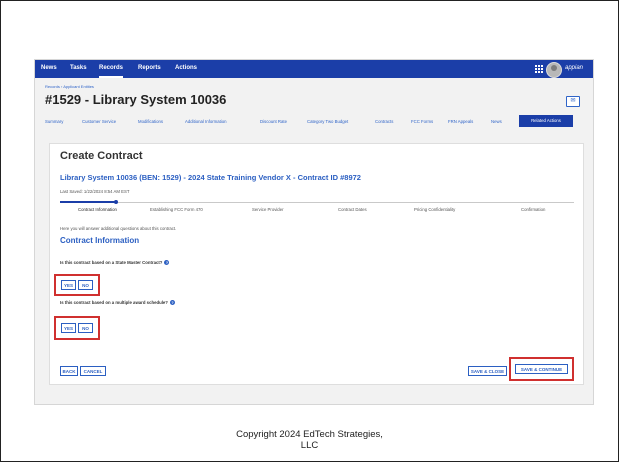  What do you see at coordinates (541, 369) in the screenshot?
I see `save-continue-button: SAVE & CONTINUE` at bounding box center [541, 369].